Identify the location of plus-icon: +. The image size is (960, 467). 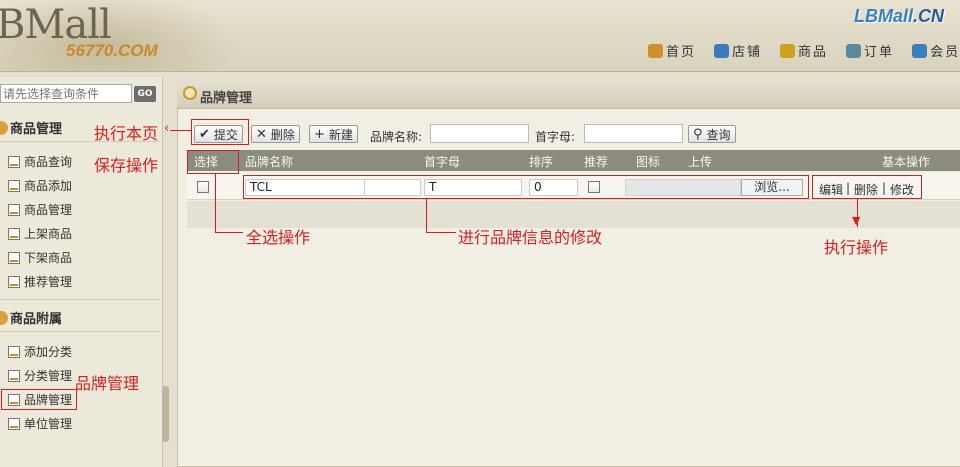
(319, 134).